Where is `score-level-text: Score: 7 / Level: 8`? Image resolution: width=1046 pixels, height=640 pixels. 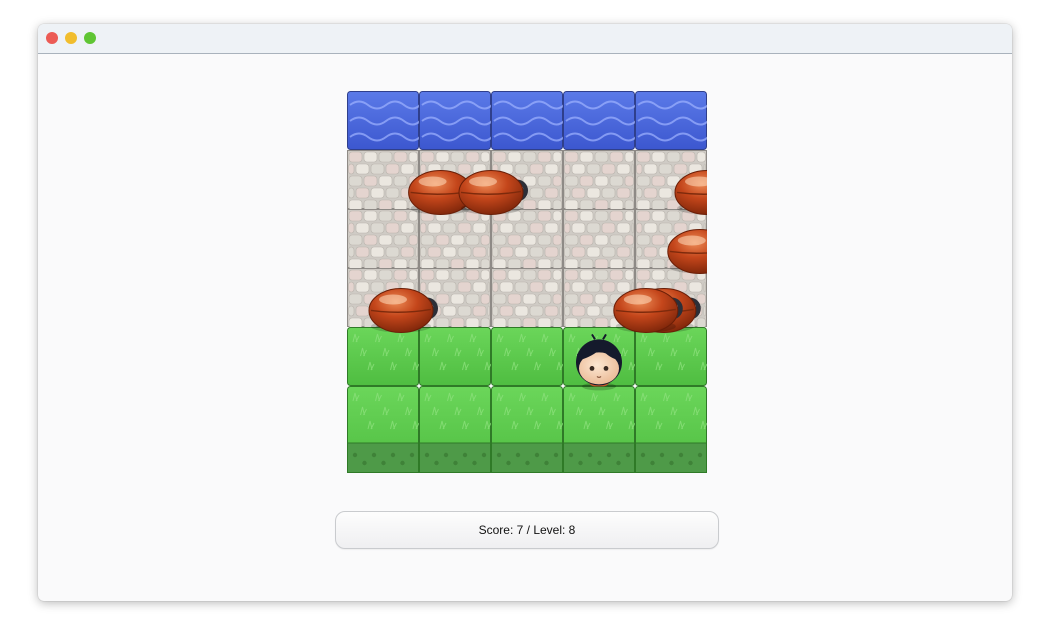 score-level-text: Score: 7 / Level: 8 is located at coordinates (527, 530).